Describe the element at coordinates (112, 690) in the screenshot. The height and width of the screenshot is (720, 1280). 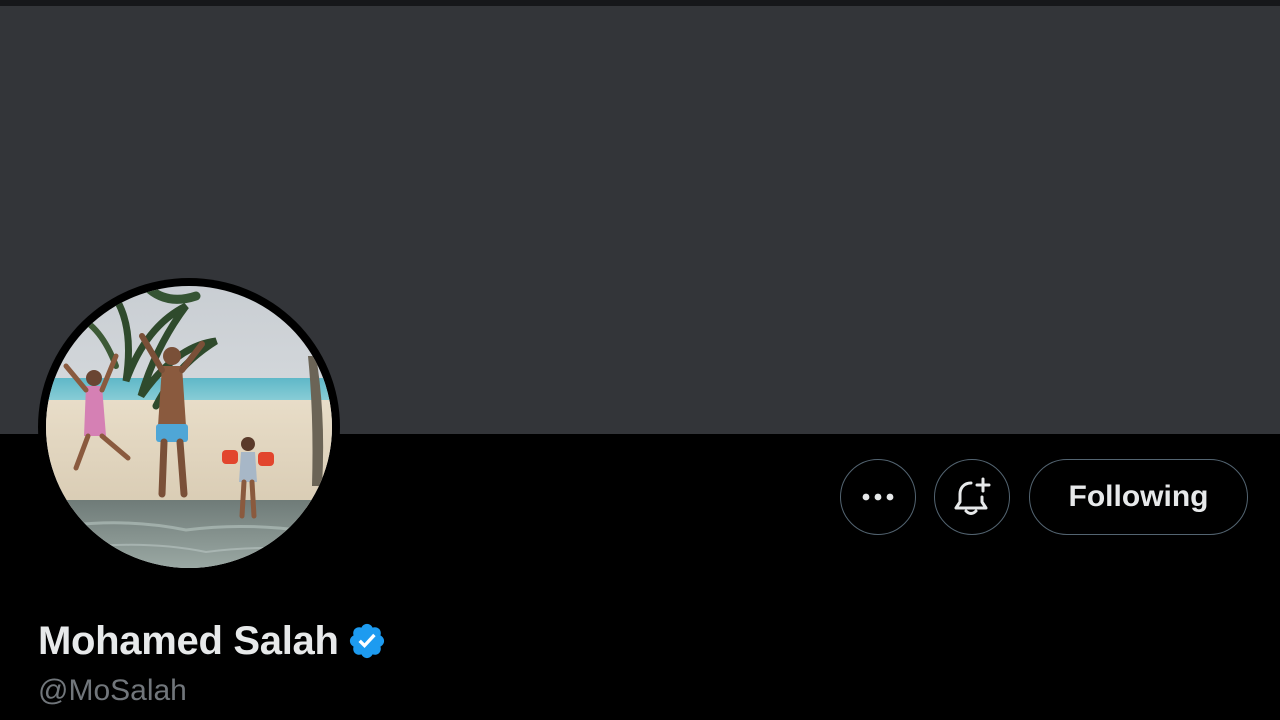
I see `profile-handle: @MoSalah` at that location.